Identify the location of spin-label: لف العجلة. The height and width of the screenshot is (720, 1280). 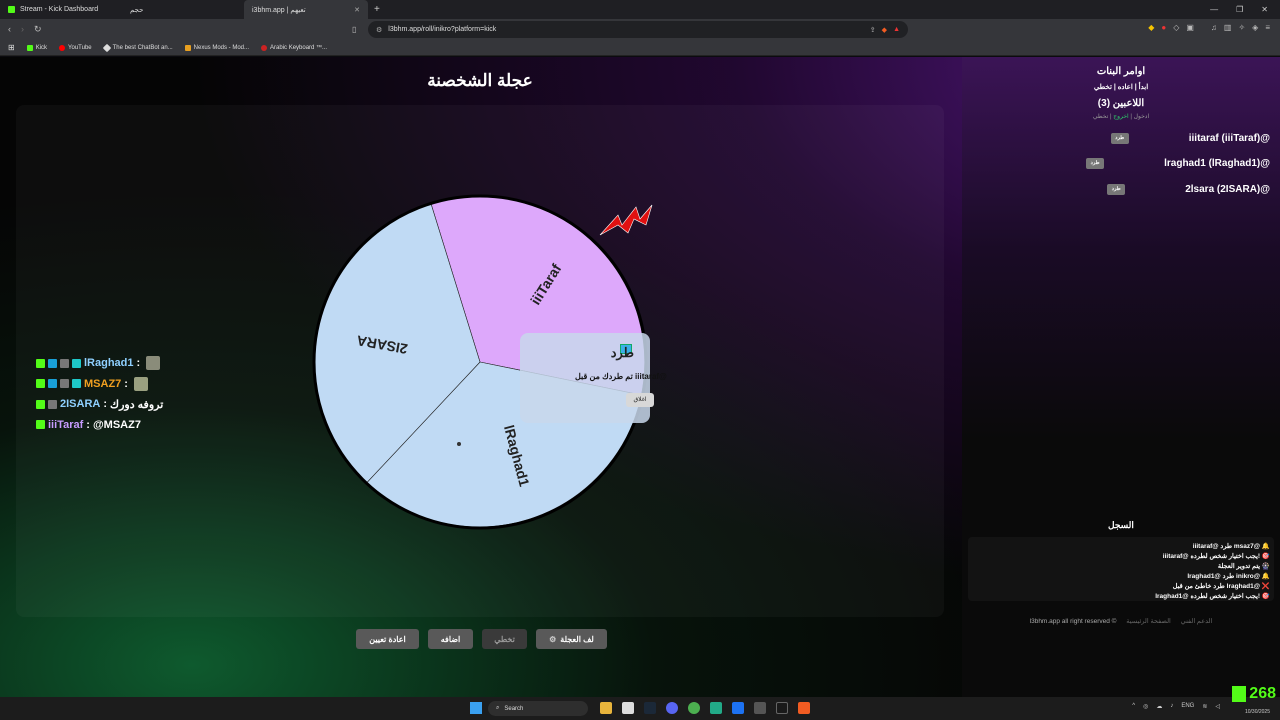
(577, 639).